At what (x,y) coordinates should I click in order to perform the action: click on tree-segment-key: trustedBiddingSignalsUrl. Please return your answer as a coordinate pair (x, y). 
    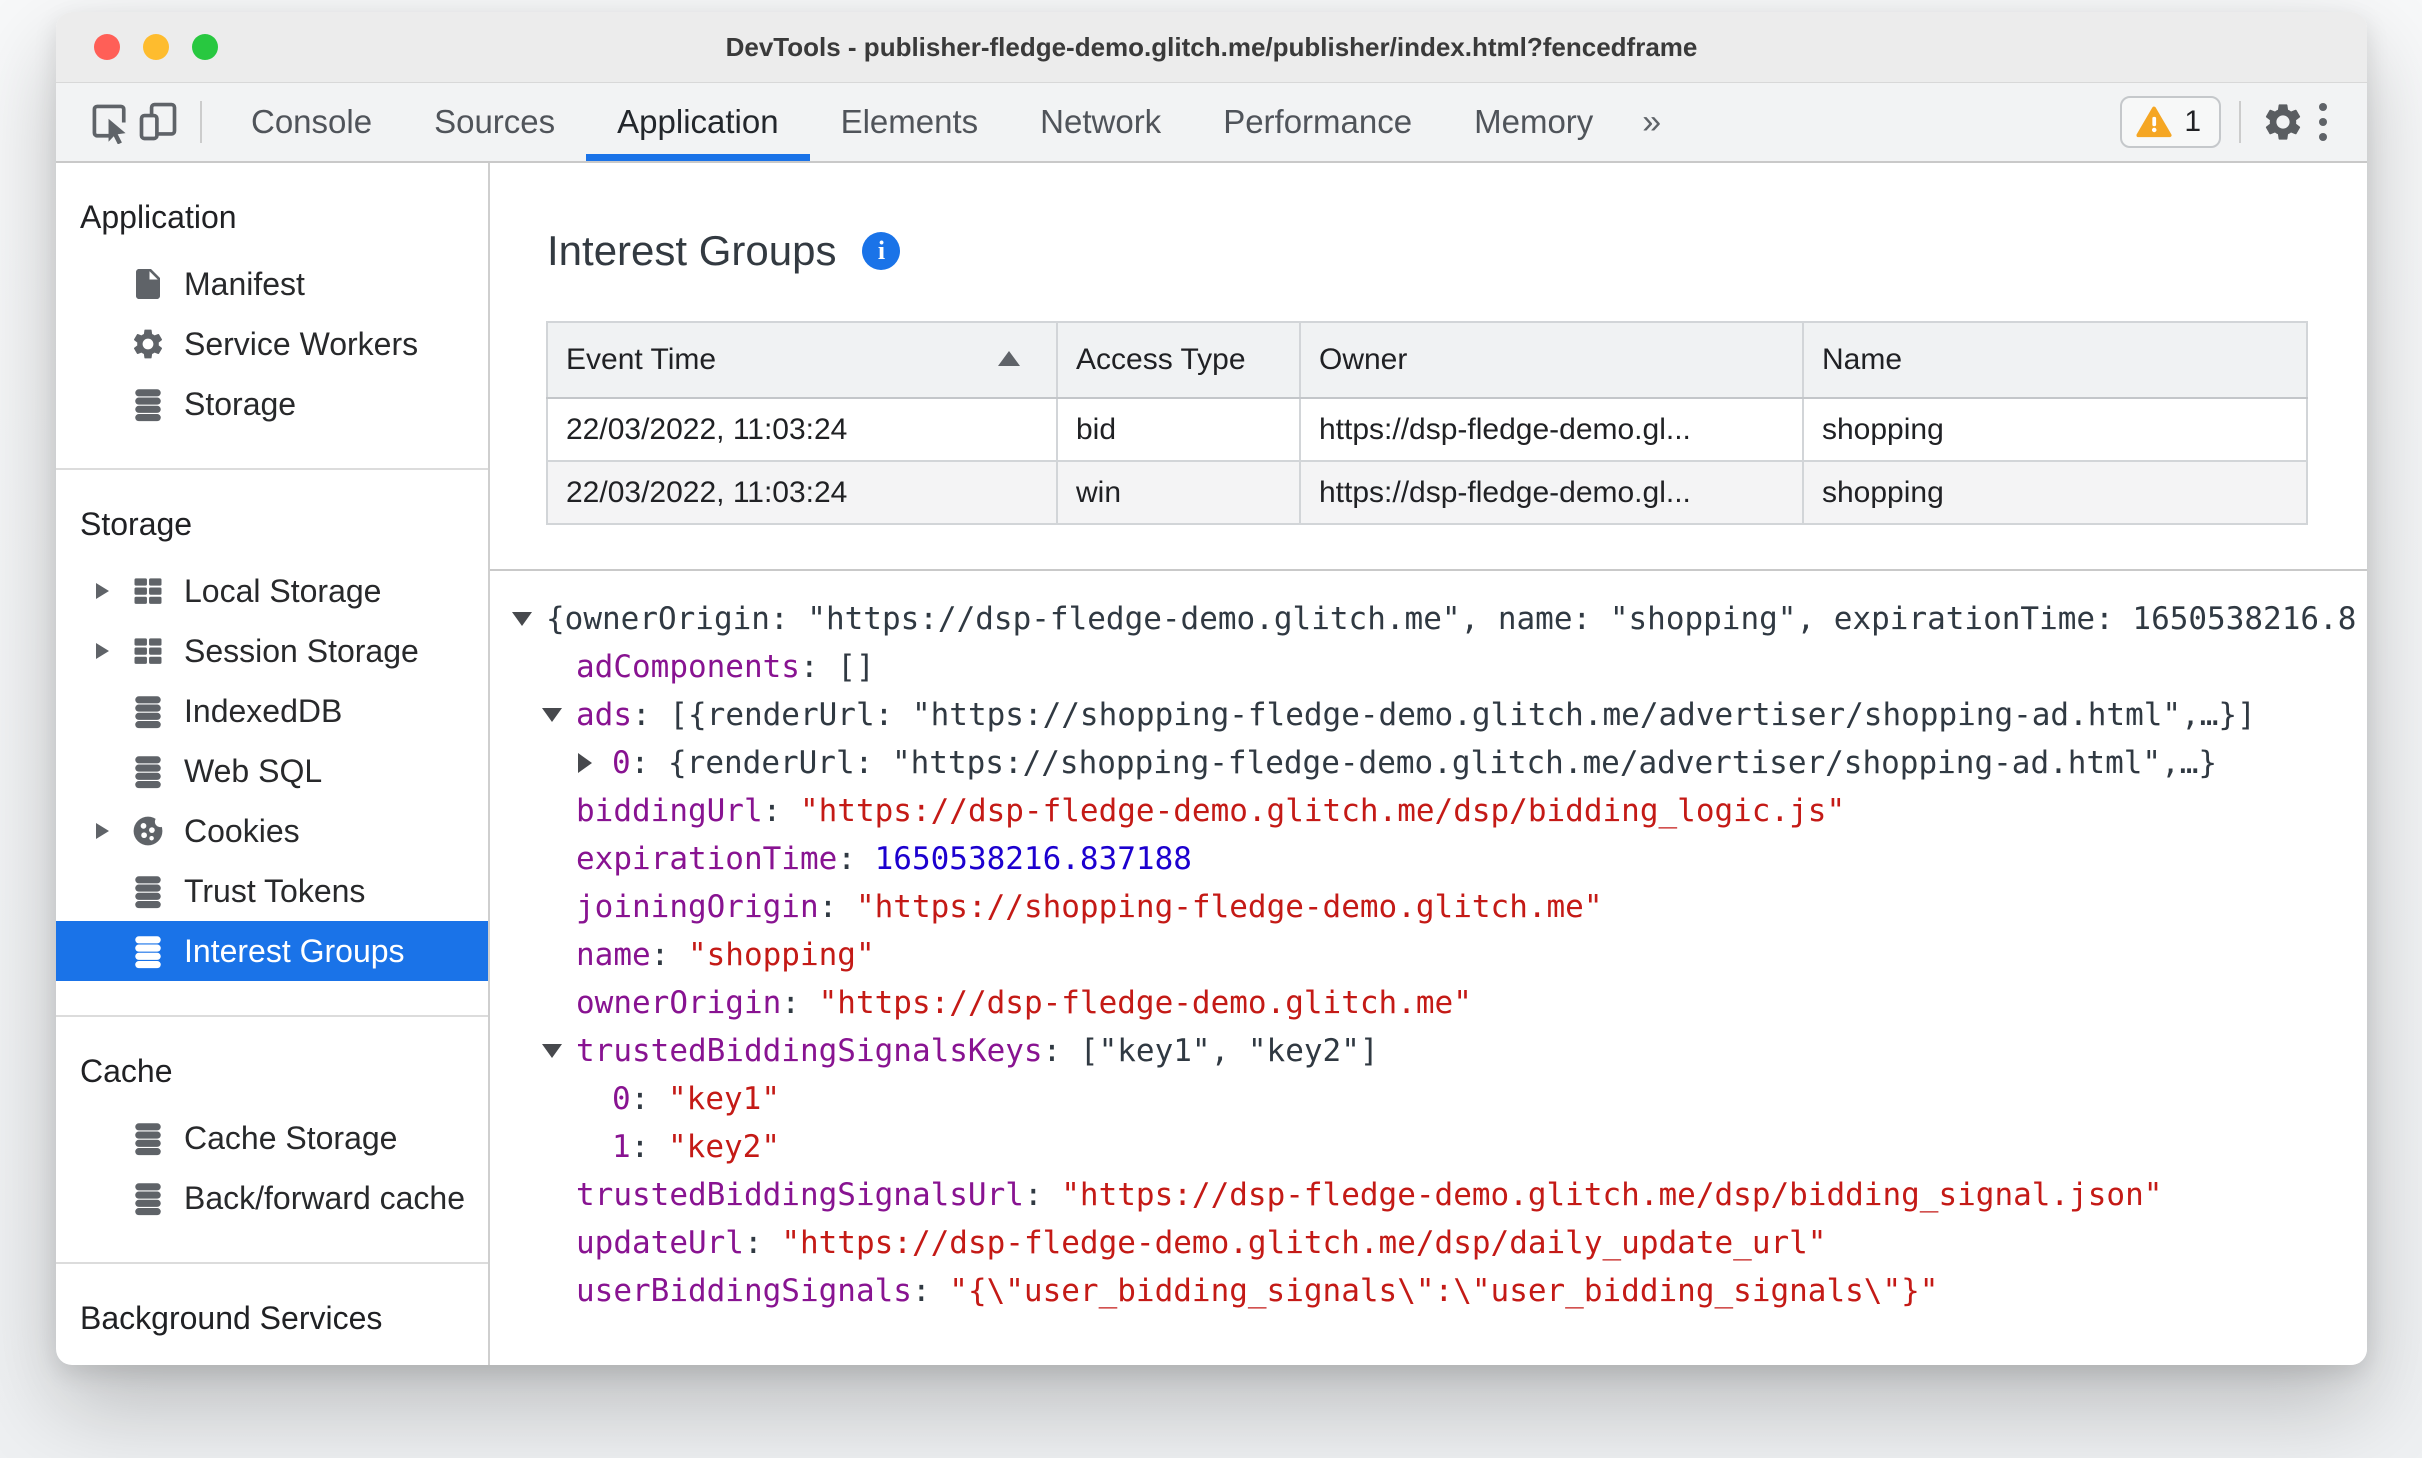
    Looking at the image, I should click on (800, 1195).